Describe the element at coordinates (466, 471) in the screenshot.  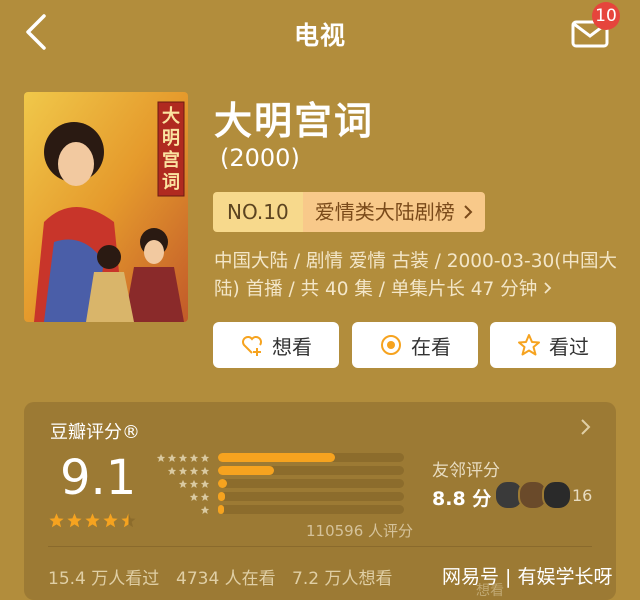
I see `friend-rating-label: 友邻评分` at that location.